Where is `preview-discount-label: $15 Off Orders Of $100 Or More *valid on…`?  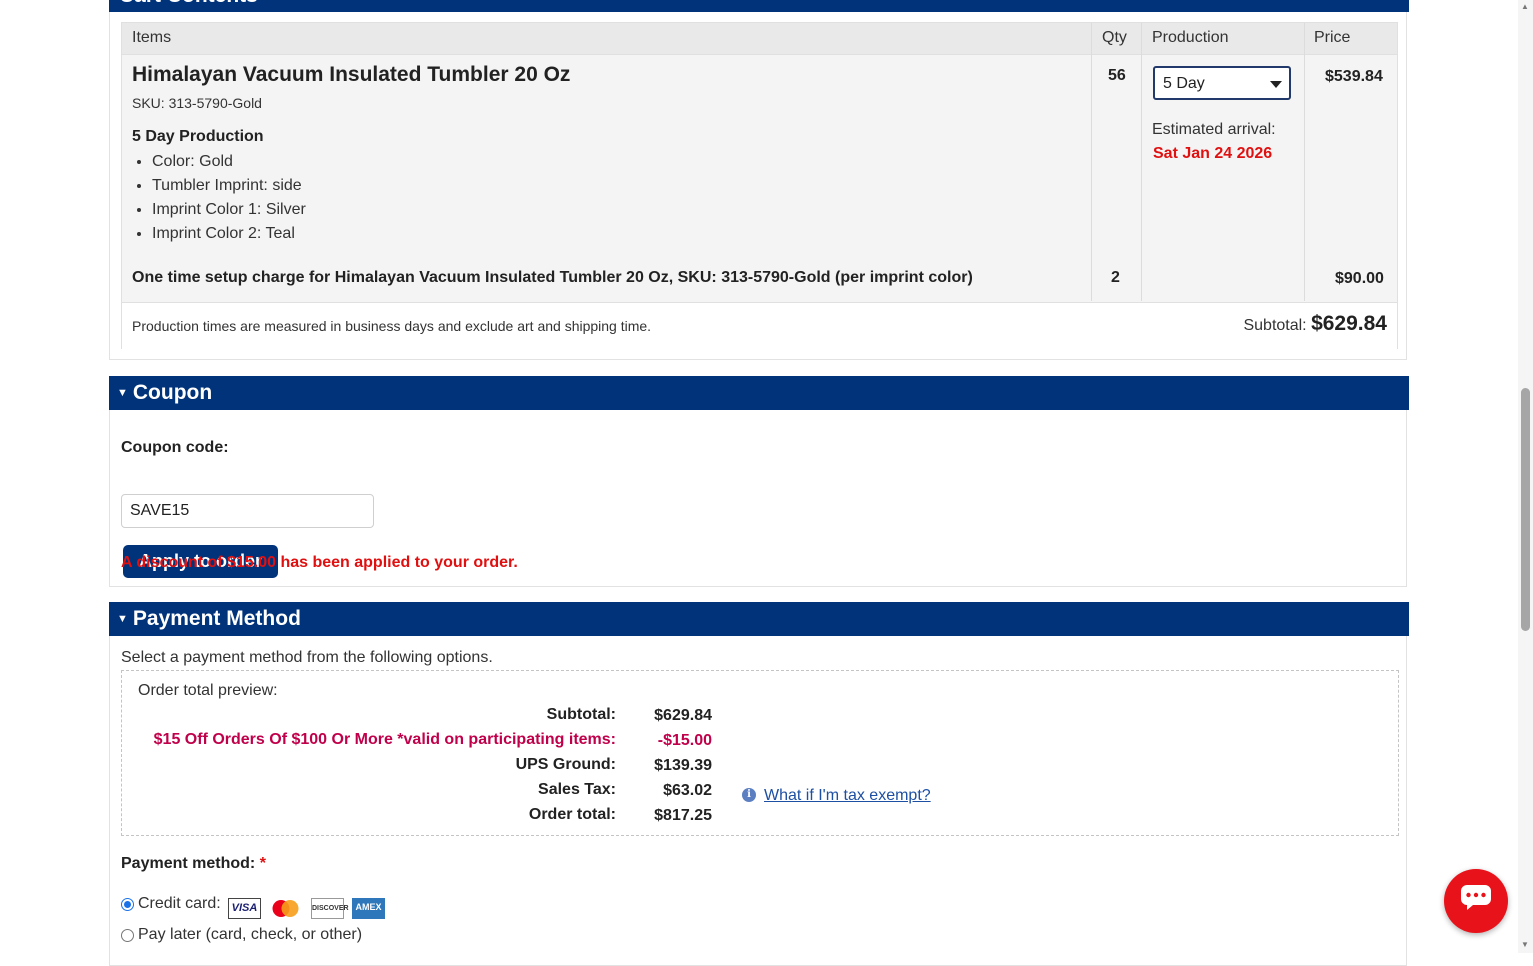
preview-discount-label: $15 Off Orders Of $100 Or More *valid on… is located at coordinates (384, 739).